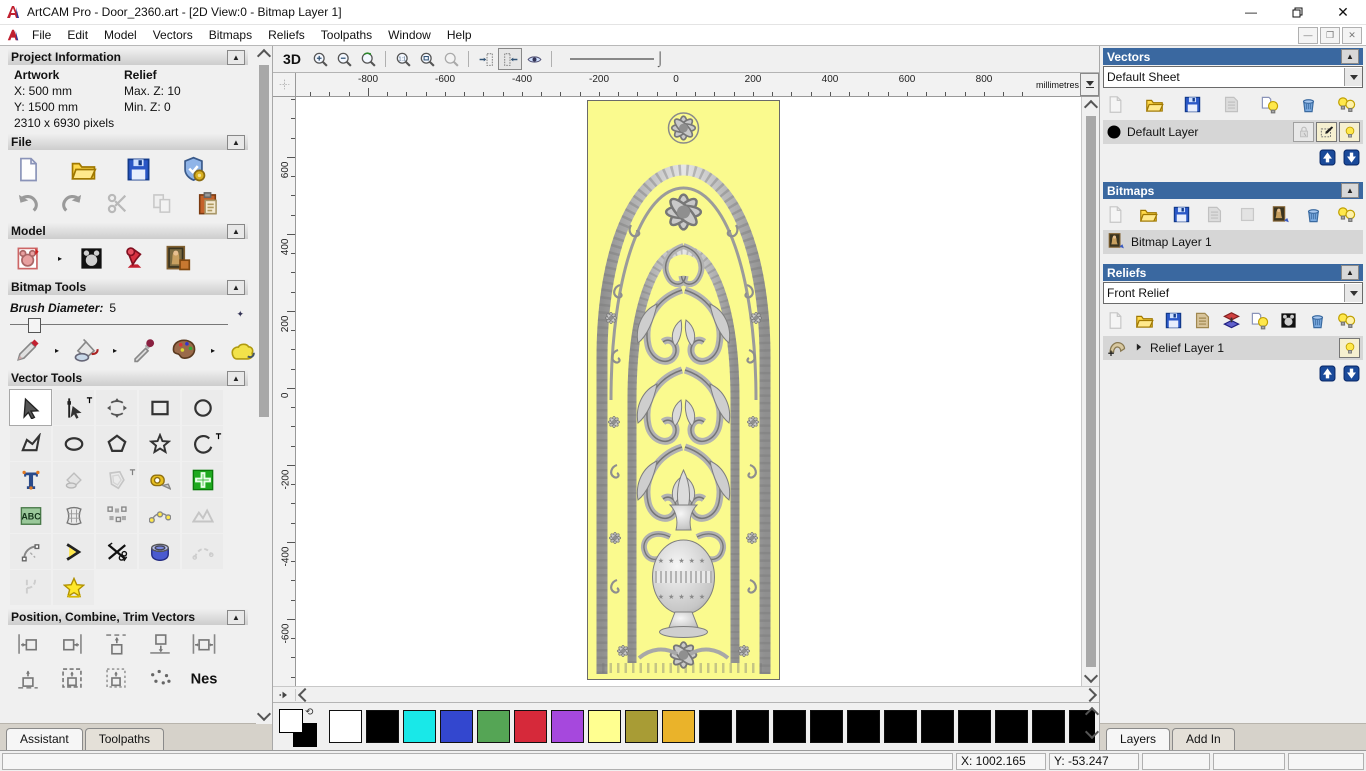 The height and width of the screenshot is (771, 1366). I want to click on invert-relief-icon, so click(91, 258).